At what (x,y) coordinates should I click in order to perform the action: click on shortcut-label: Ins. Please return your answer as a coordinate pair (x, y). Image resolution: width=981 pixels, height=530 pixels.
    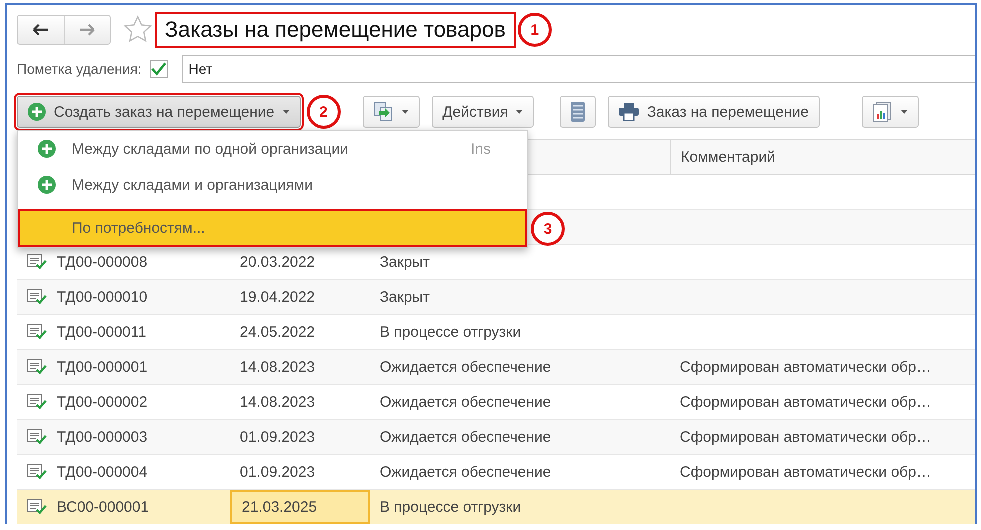
    Looking at the image, I should click on (480, 149).